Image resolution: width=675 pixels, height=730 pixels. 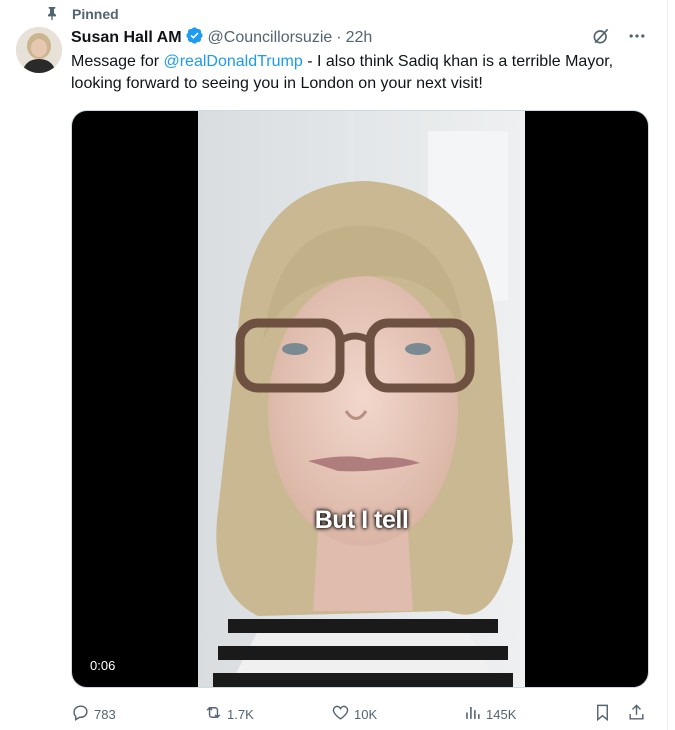 What do you see at coordinates (232, 61) in the screenshot?
I see `mention-link: @realDonaldTrump` at bounding box center [232, 61].